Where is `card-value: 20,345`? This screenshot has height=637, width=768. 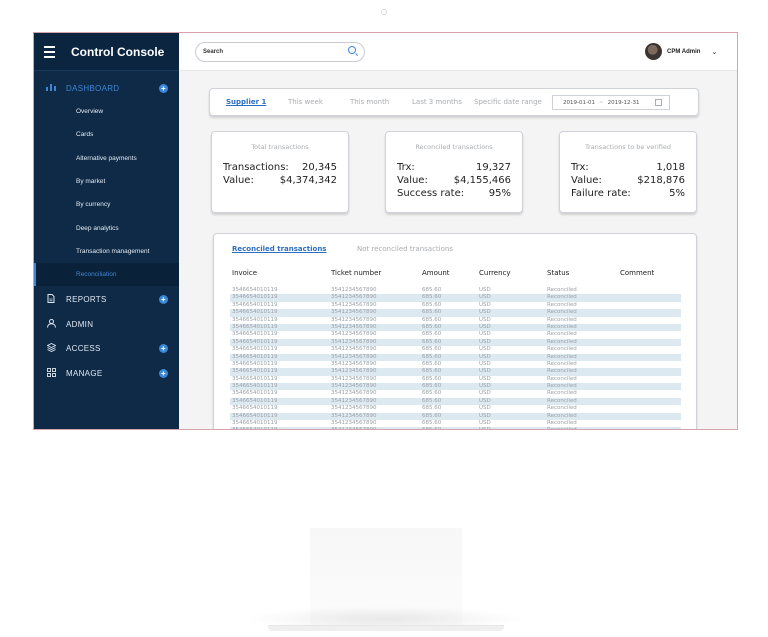 card-value: 20,345 is located at coordinates (319, 167).